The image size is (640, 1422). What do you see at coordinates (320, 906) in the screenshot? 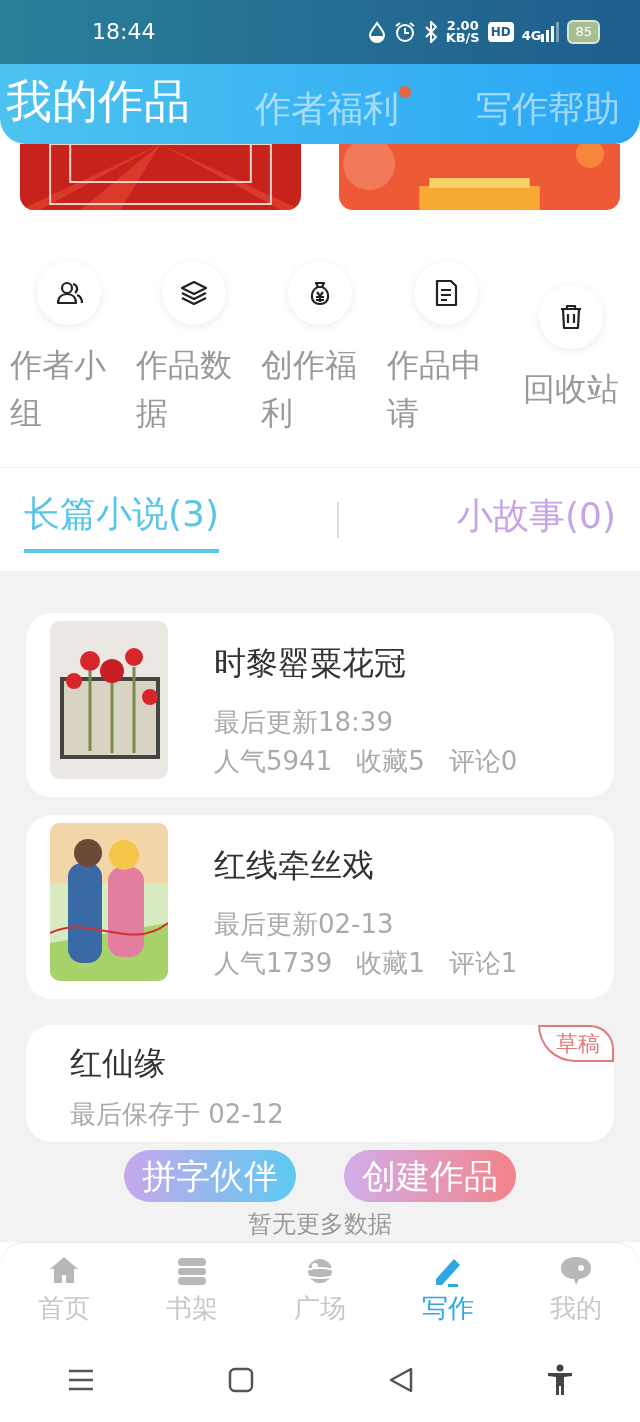
I see `work-card: 红线牵丝戏 最后更新02-13 人气1739 收藏1 评论1` at bounding box center [320, 906].